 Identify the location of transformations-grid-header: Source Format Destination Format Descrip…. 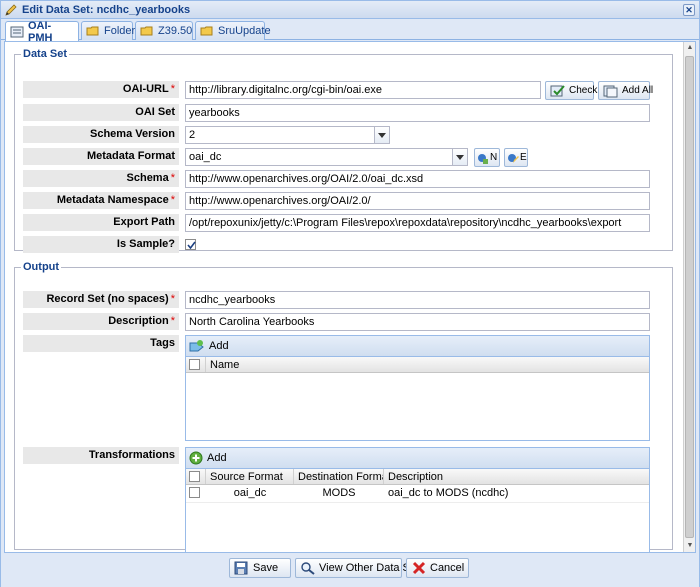
(417, 477).